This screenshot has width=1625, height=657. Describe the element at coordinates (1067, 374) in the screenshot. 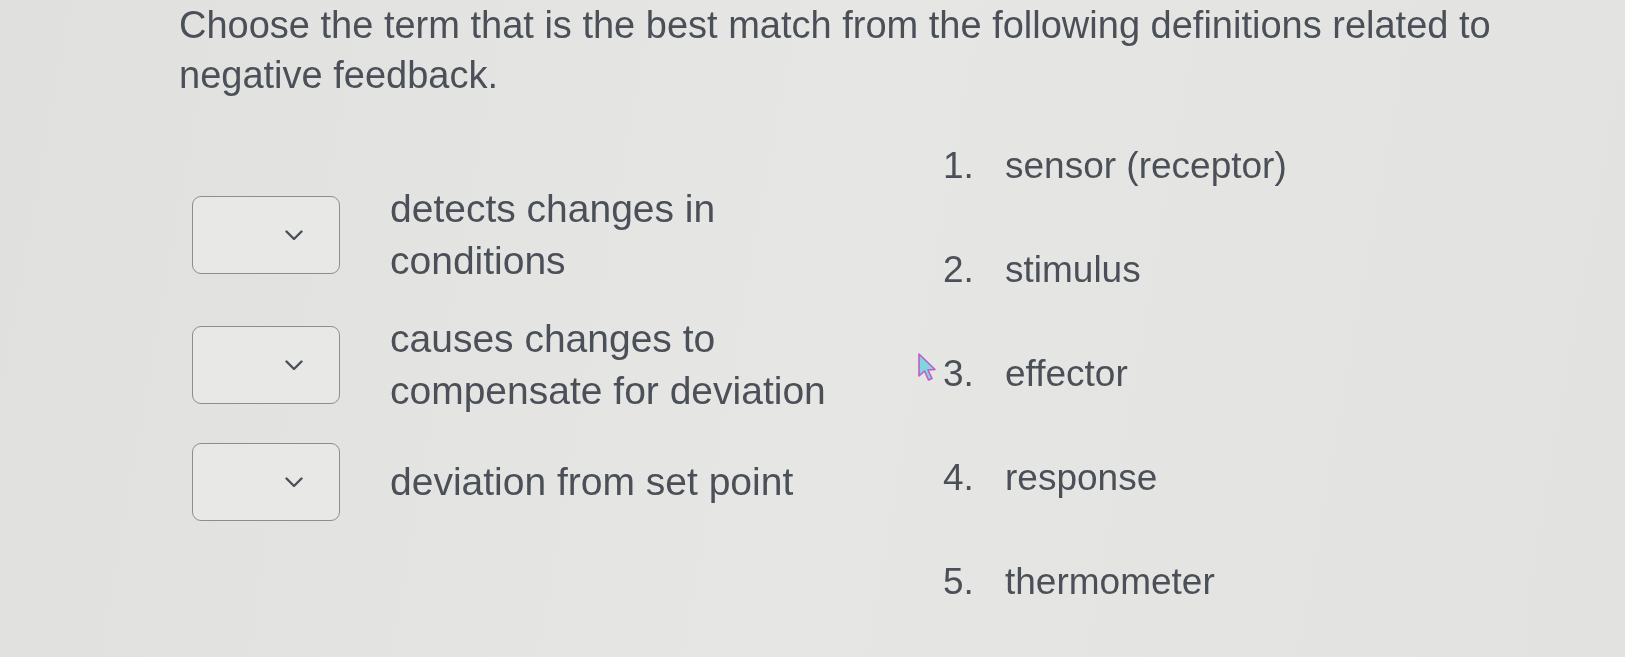

I see `option-text: effector` at that location.